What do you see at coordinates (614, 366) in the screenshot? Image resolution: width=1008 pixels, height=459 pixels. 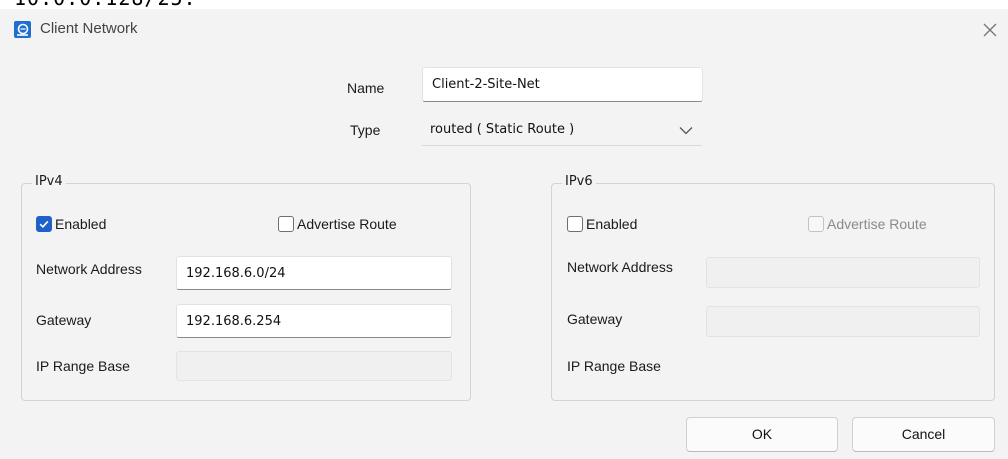 I see `ipv6-ip-range-base-label: IP Range Base` at bounding box center [614, 366].